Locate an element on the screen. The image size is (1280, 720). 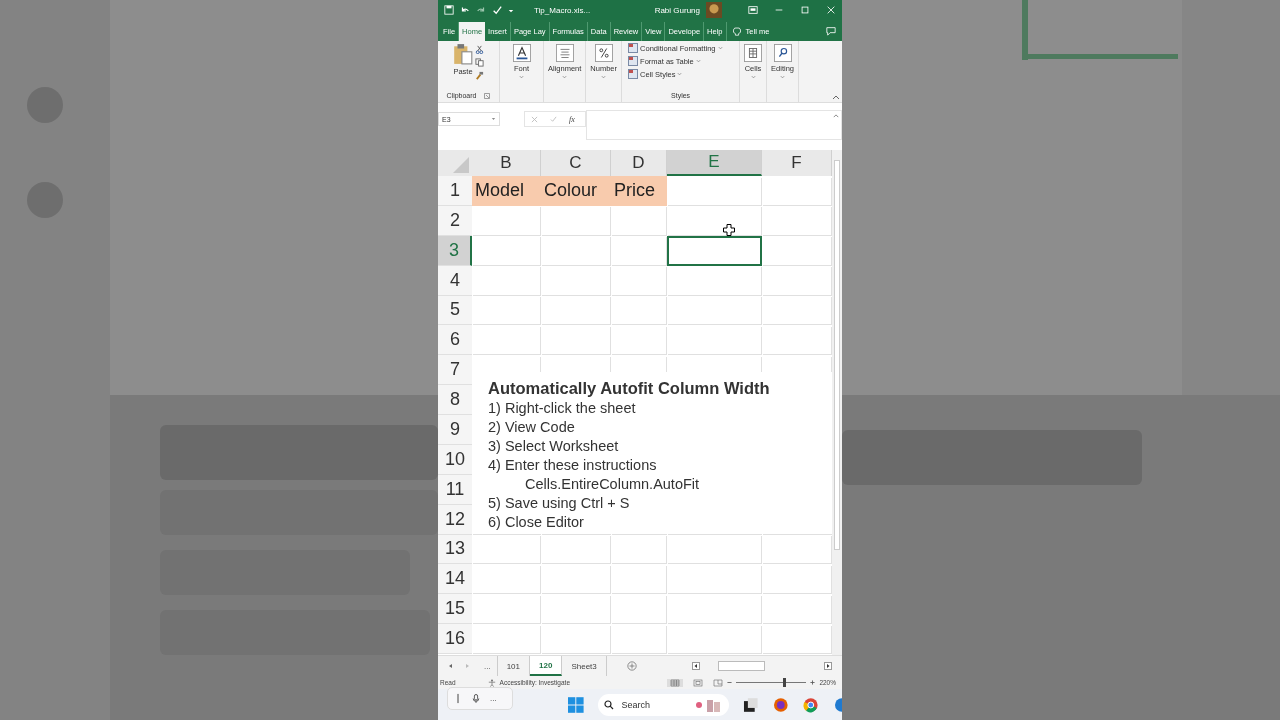
step-text: 3) Select Worksheet is located at coordinates (554, 446).